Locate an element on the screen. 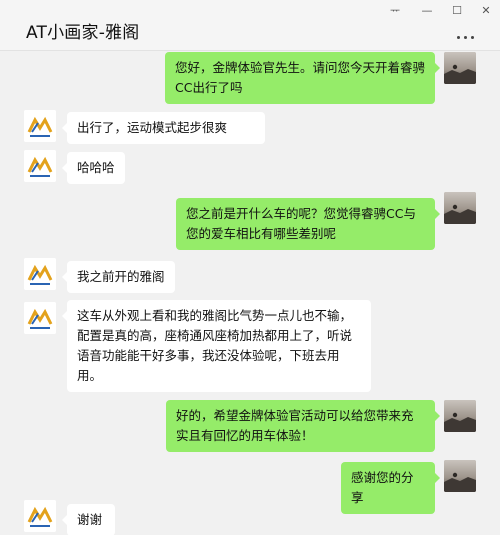  close-button: ✕ is located at coordinates (486, 11).